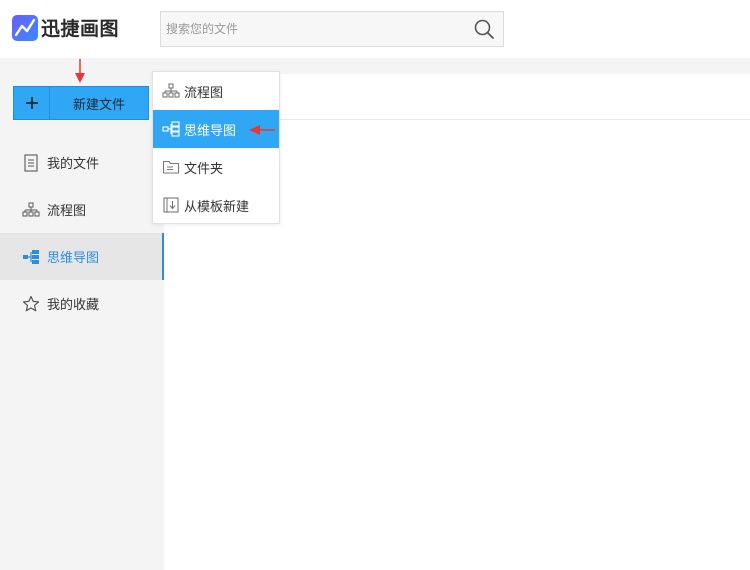  Describe the element at coordinates (98, 105) in the screenshot. I see `new-file-label: 新建文件` at that location.